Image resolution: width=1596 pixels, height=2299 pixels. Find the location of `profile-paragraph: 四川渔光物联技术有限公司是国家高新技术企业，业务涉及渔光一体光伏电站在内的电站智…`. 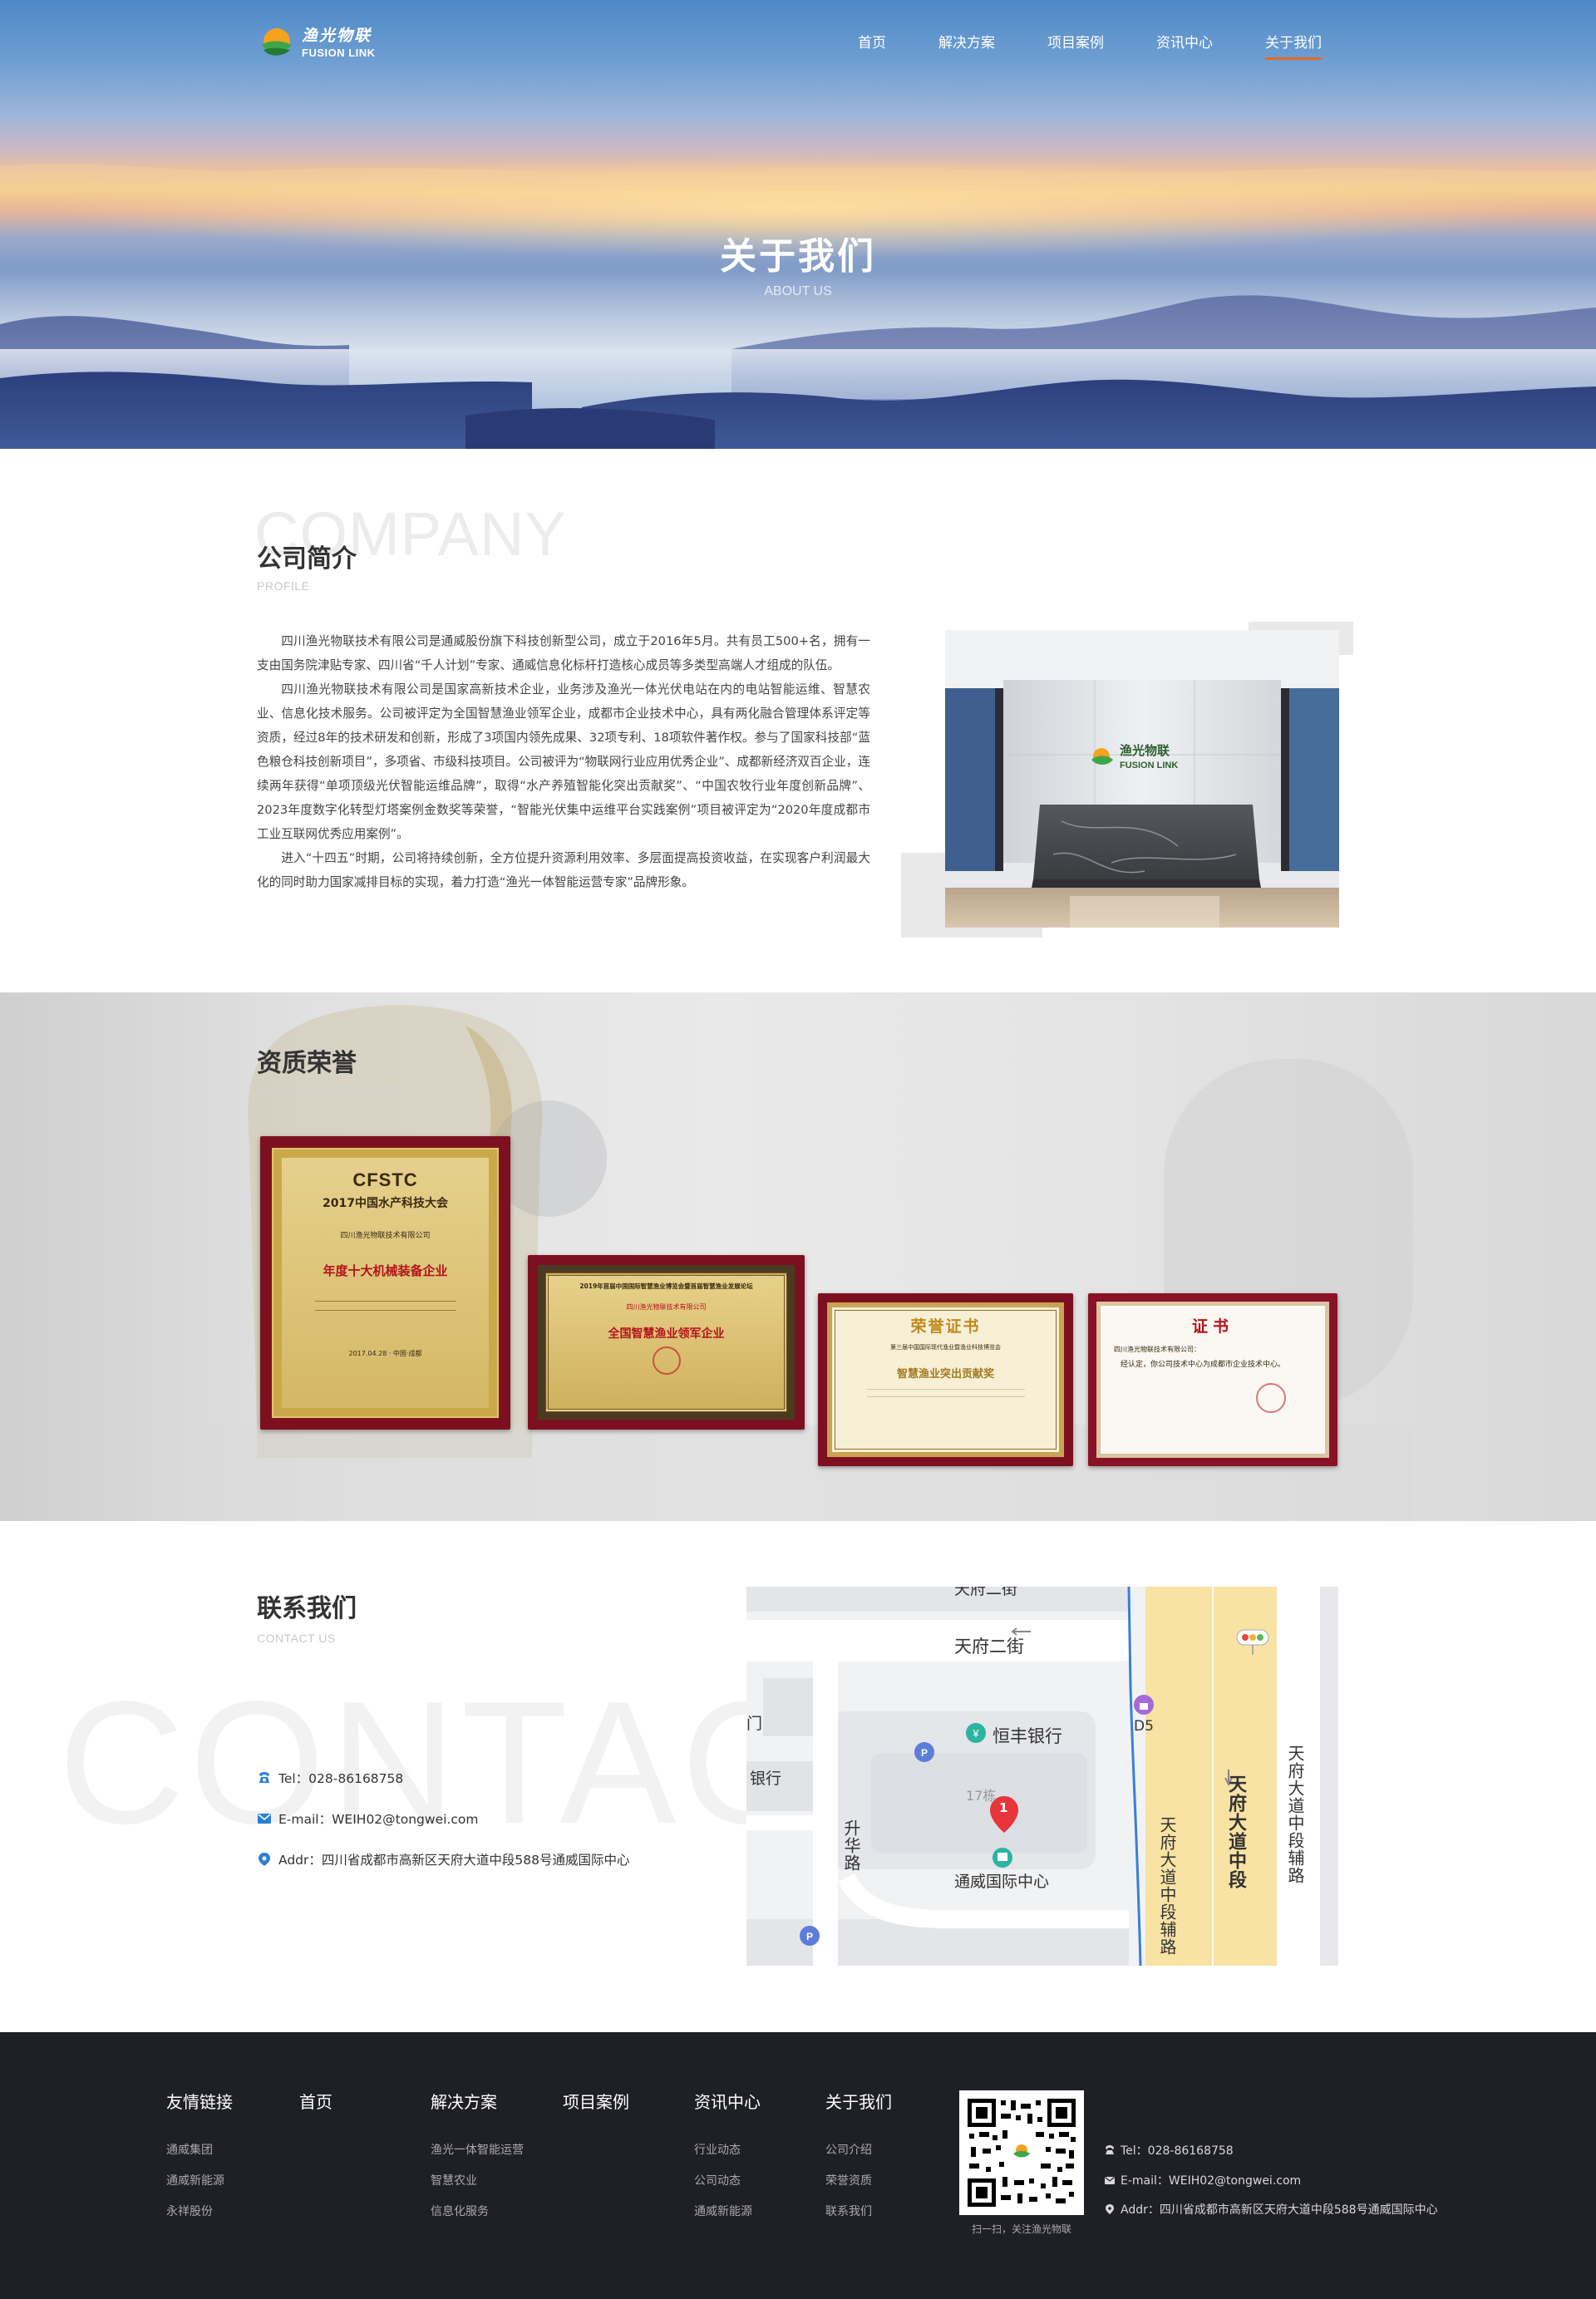

profile-paragraph: 四川渔光物联技术有限公司是国家高新技术企业，业务涉及渔光一体光伏电站在内的电站智… is located at coordinates (563, 761).